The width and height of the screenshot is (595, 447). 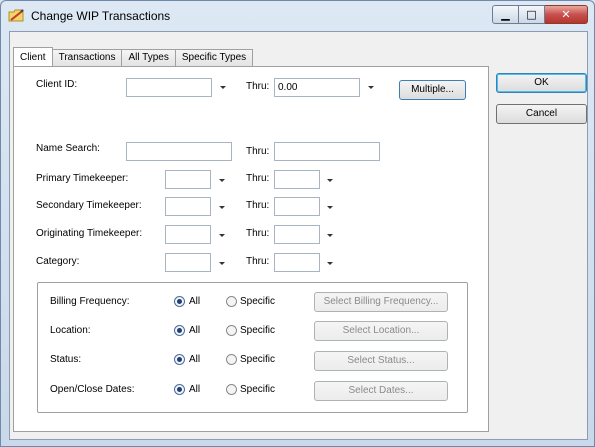 I want to click on location-label: Location:, so click(x=70, y=330).